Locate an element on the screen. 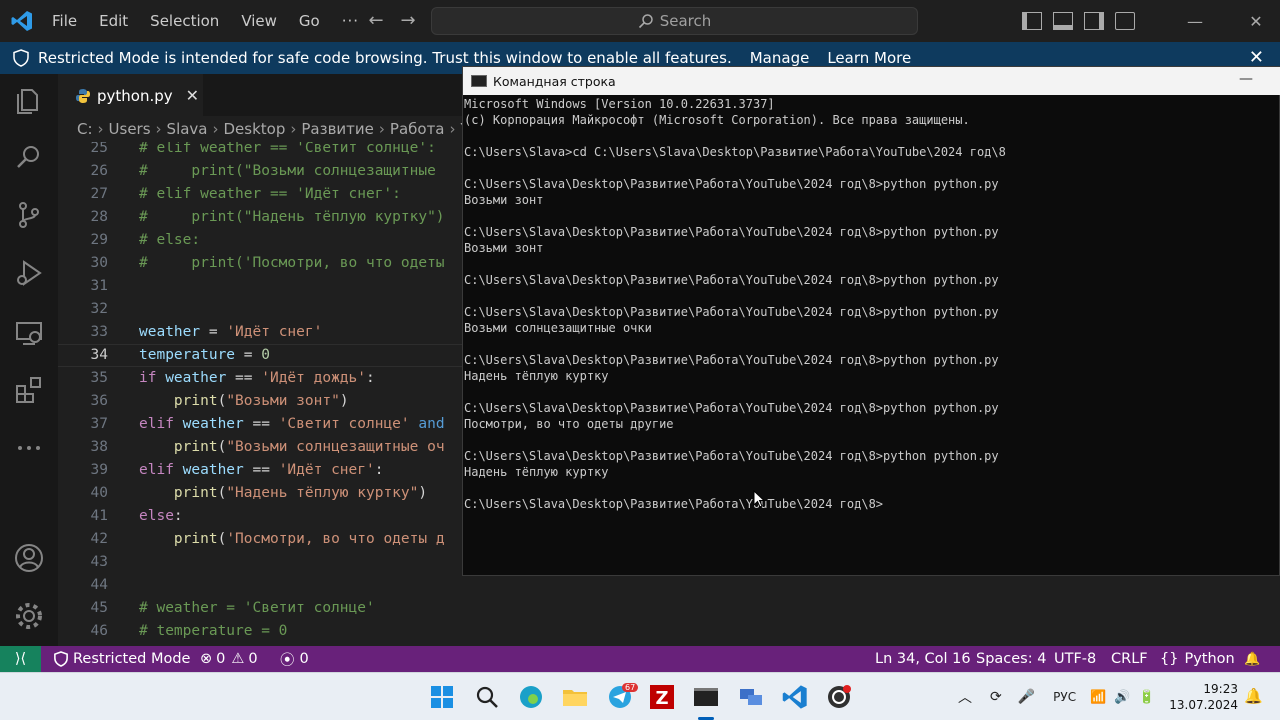  breadcrumb-item: Работа is located at coordinates (417, 129).